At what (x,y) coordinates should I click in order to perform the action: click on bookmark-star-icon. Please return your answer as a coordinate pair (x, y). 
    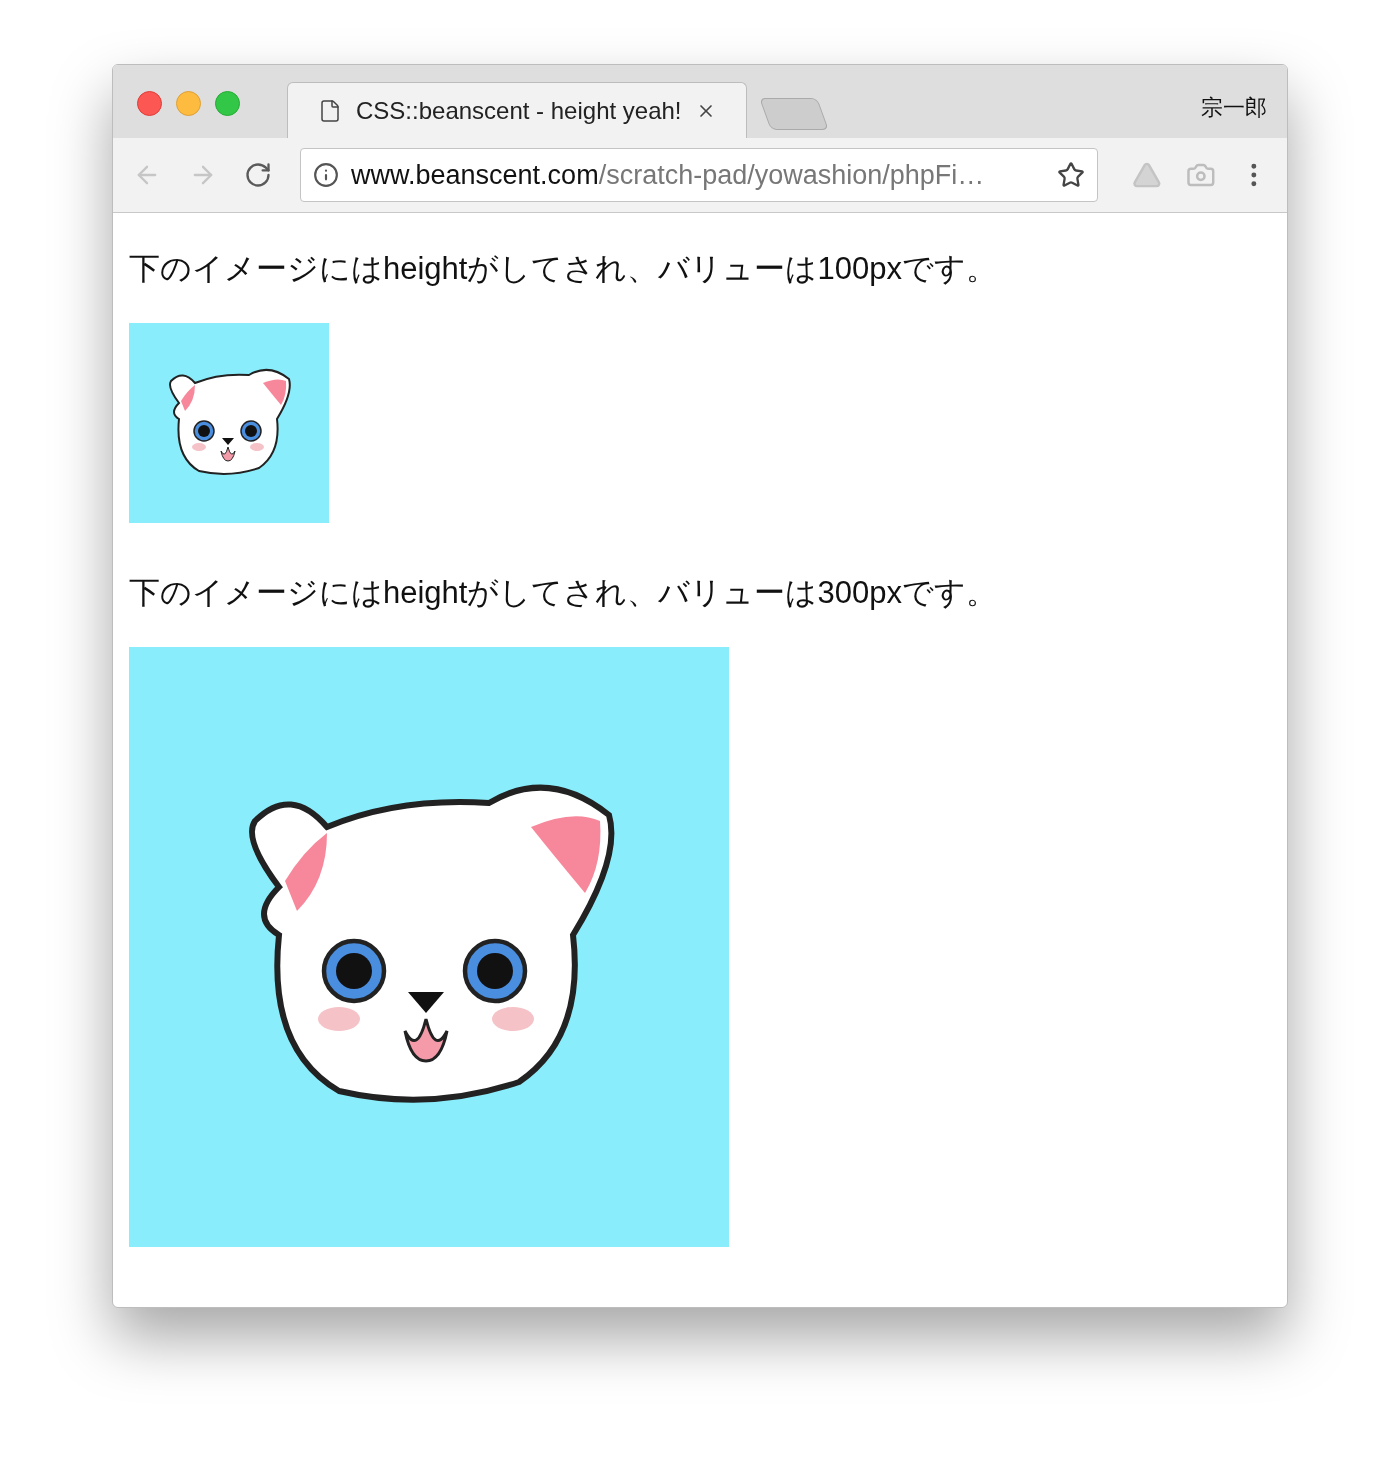
    Looking at the image, I should click on (1070, 175).